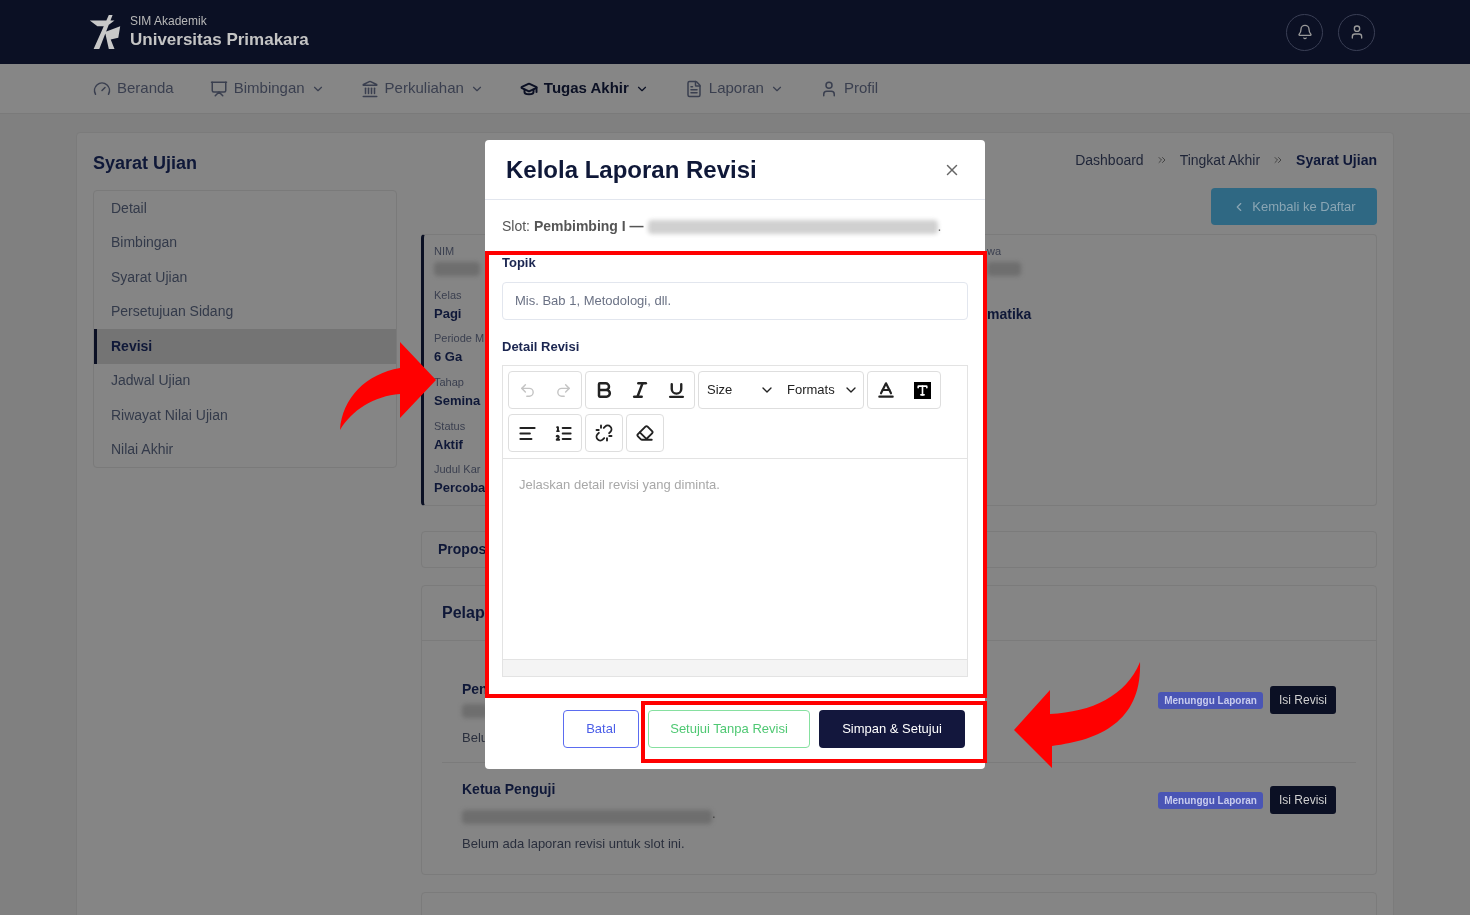  Describe the element at coordinates (1161, 160) in the screenshot. I see `double-chevron-icon` at that location.